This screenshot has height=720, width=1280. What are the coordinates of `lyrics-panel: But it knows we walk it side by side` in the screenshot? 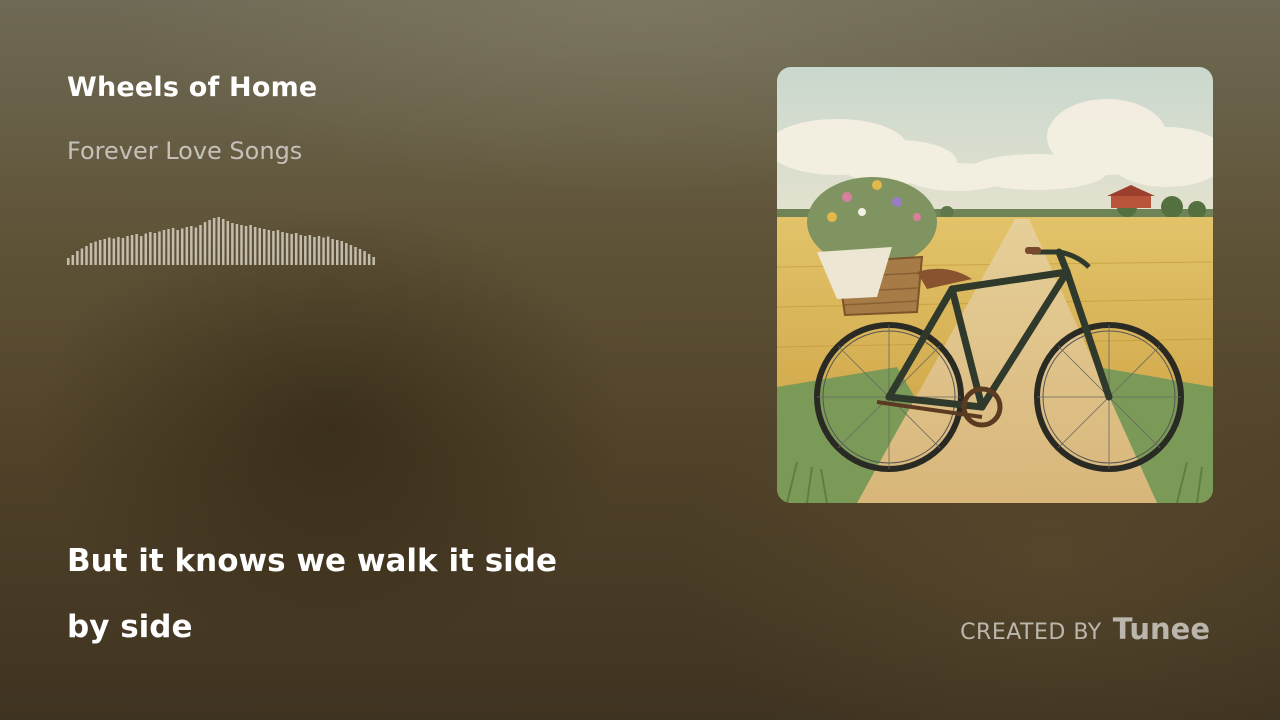 It's located at (347, 604).